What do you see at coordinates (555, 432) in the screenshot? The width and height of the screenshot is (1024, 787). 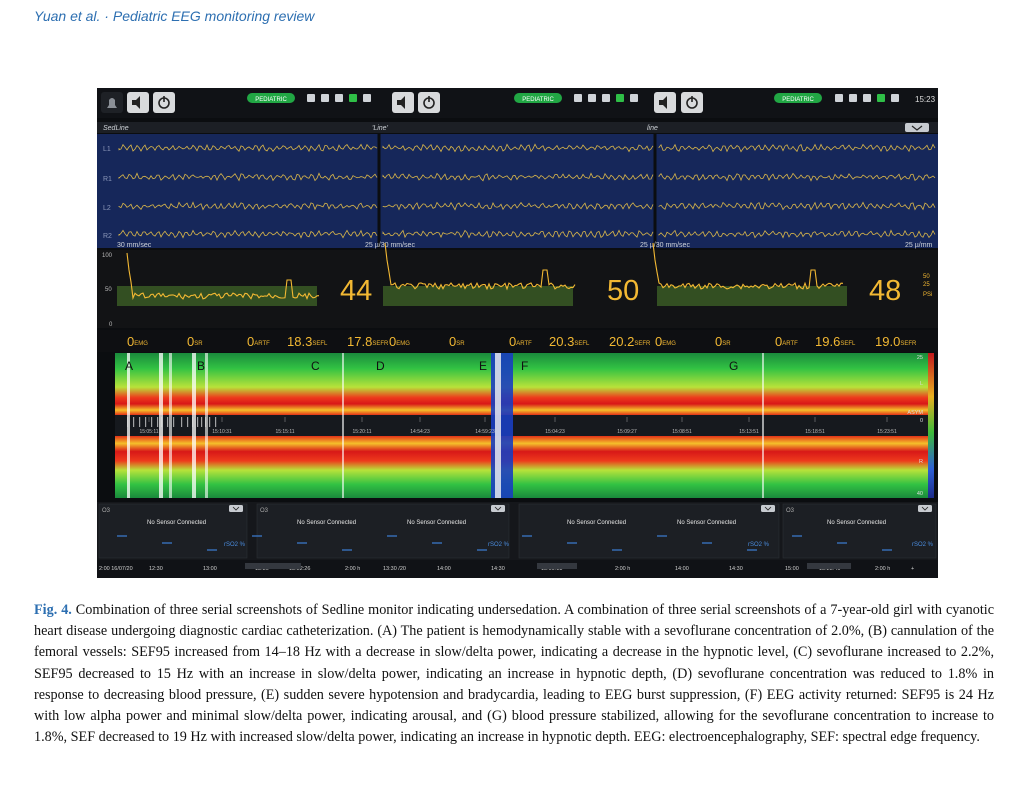 I see `time-tick: 15:04:23` at bounding box center [555, 432].